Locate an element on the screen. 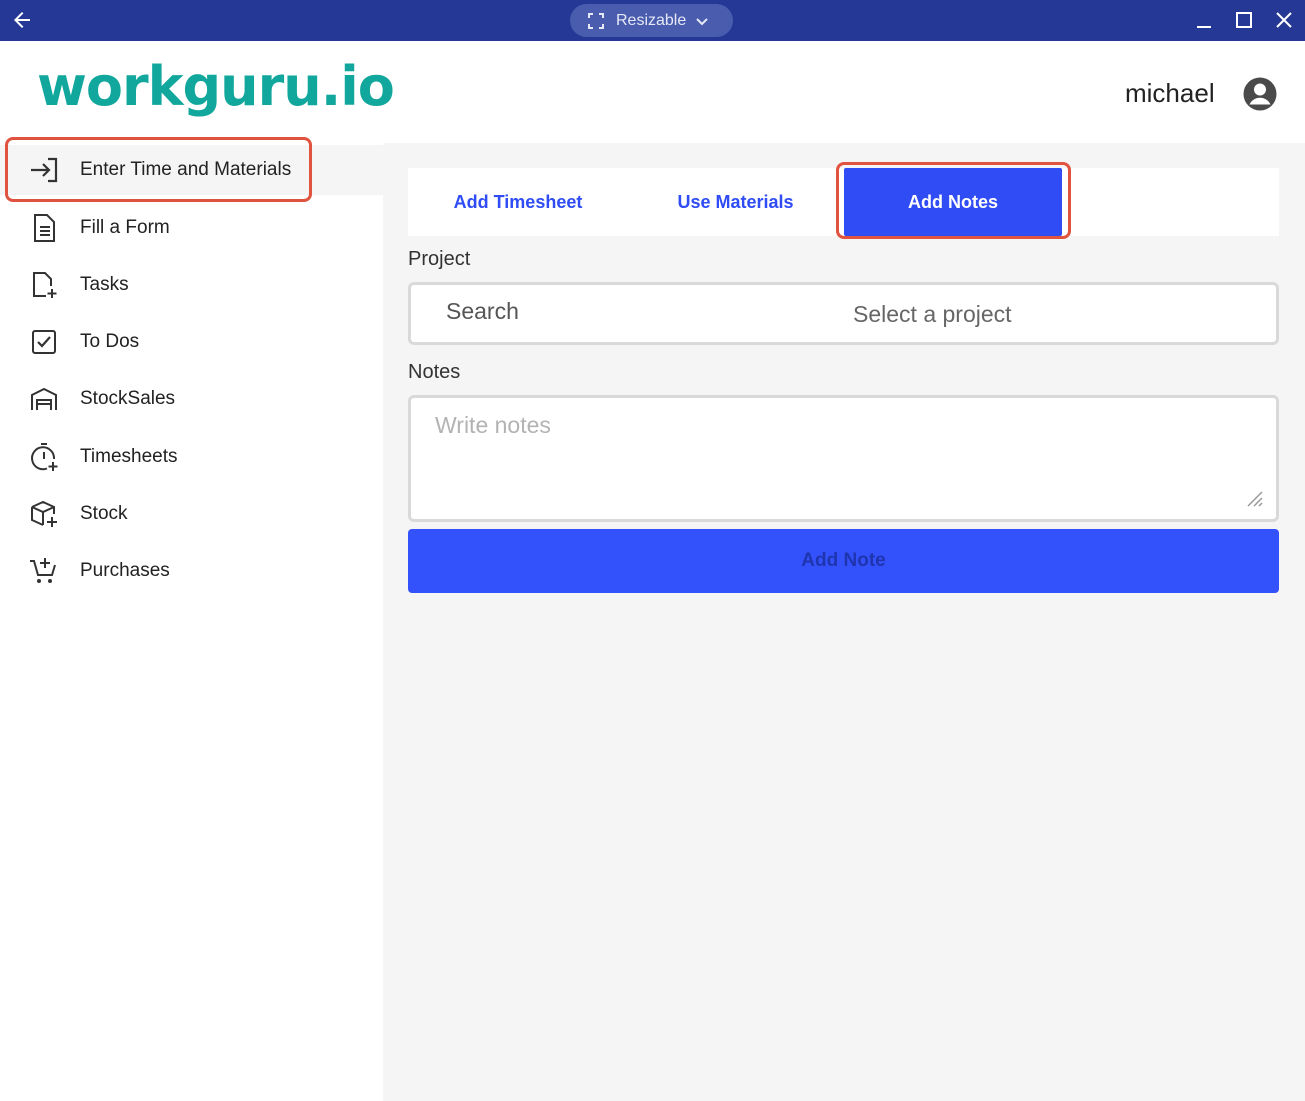 This screenshot has height=1101, width=1305. project-select-placeholder: Select a project is located at coordinates (932, 314).